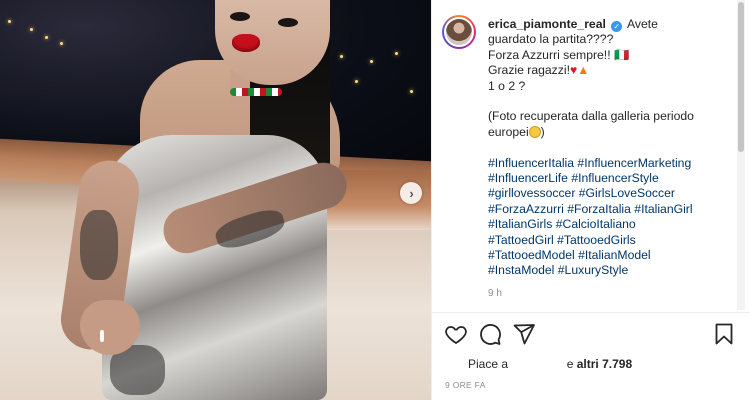 Image resolution: width=750 pixels, height=400 pixels. I want to click on nails, so click(102, 336).